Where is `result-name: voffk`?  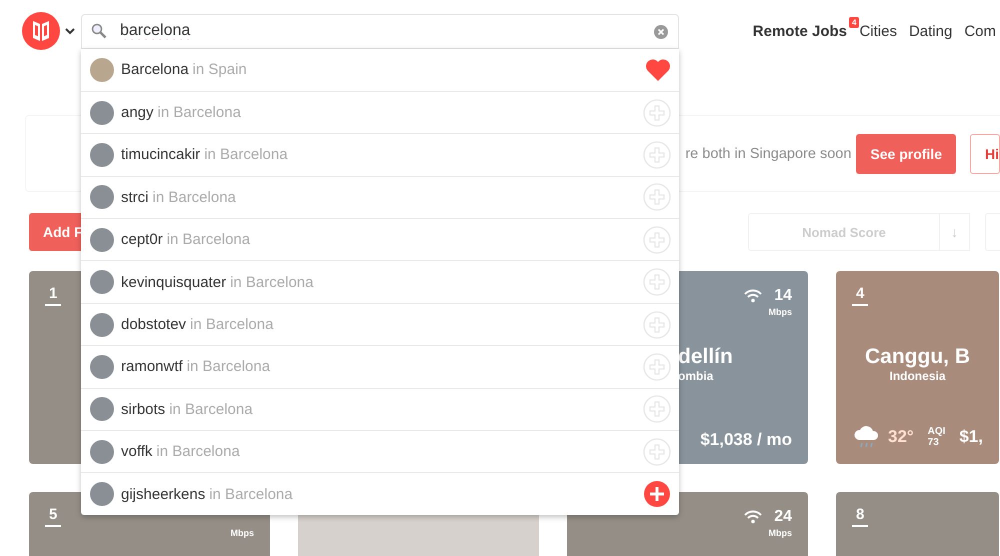
result-name: voffk is located at coordinates (136, 451).